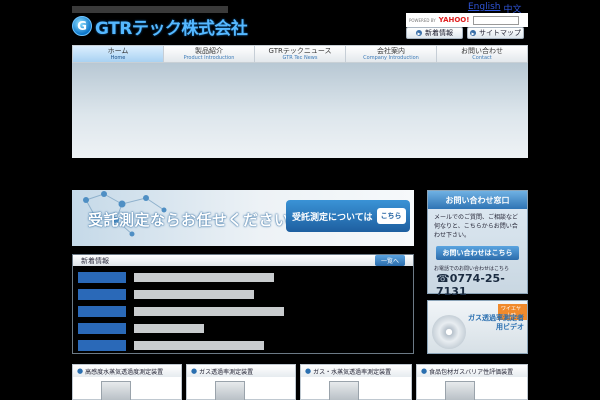  I want to click on whats-new-button: ▶ 新着情報, so click(434, 33).